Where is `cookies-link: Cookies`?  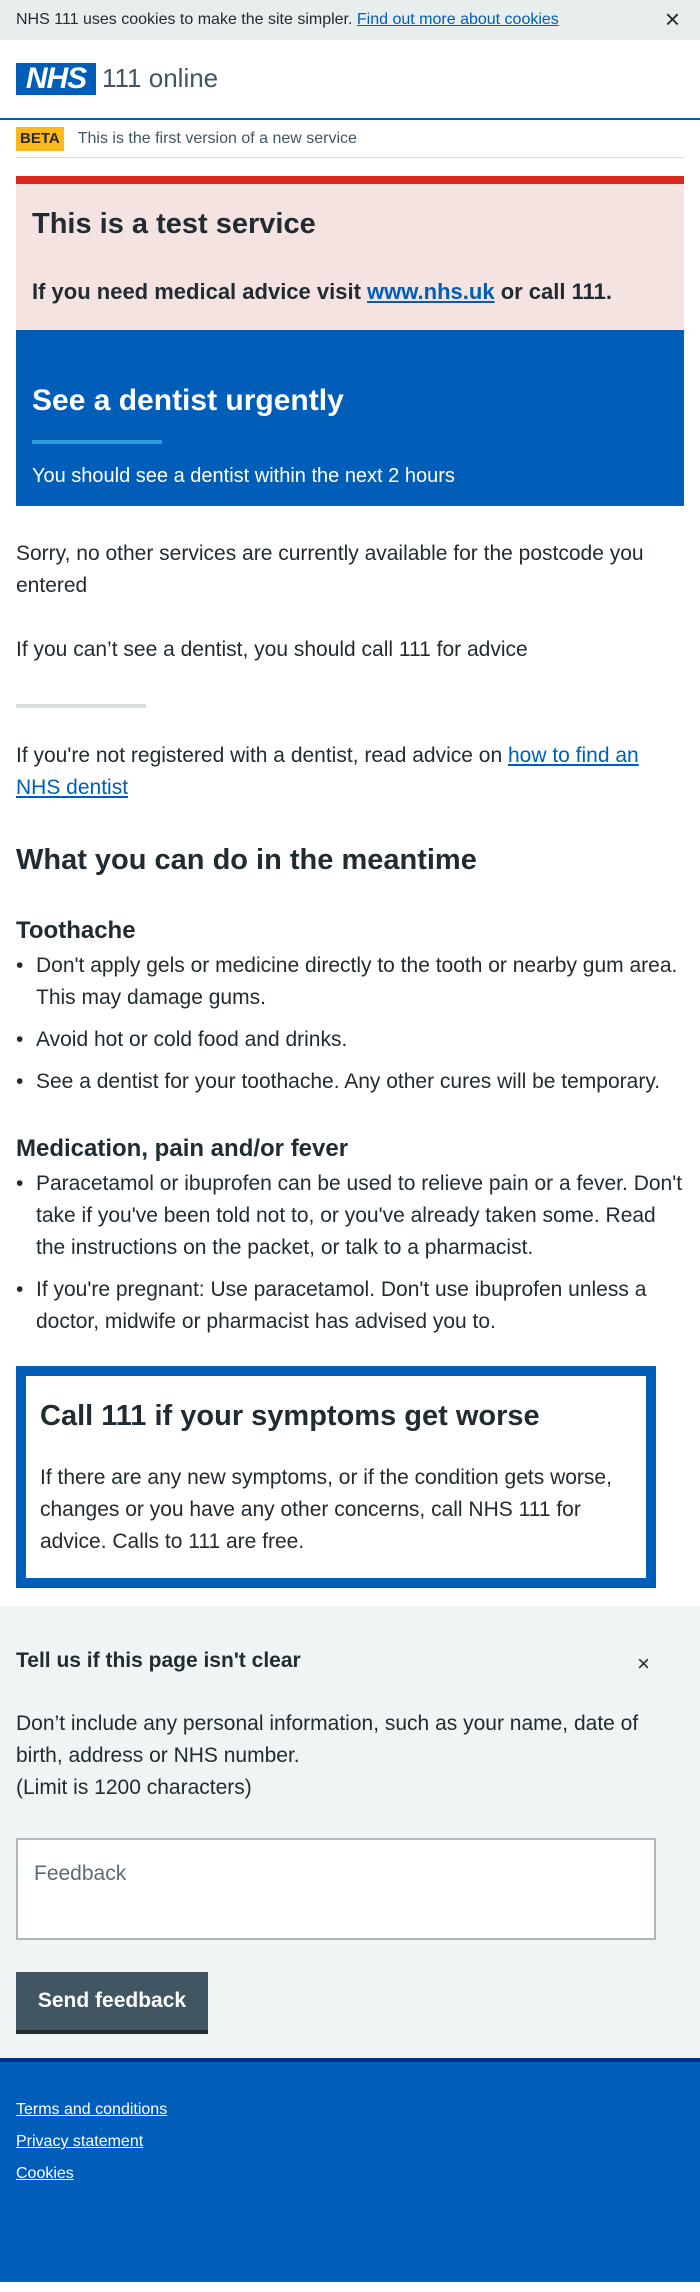 cookies-link: Cookies is located at coordinates (350, 2174).